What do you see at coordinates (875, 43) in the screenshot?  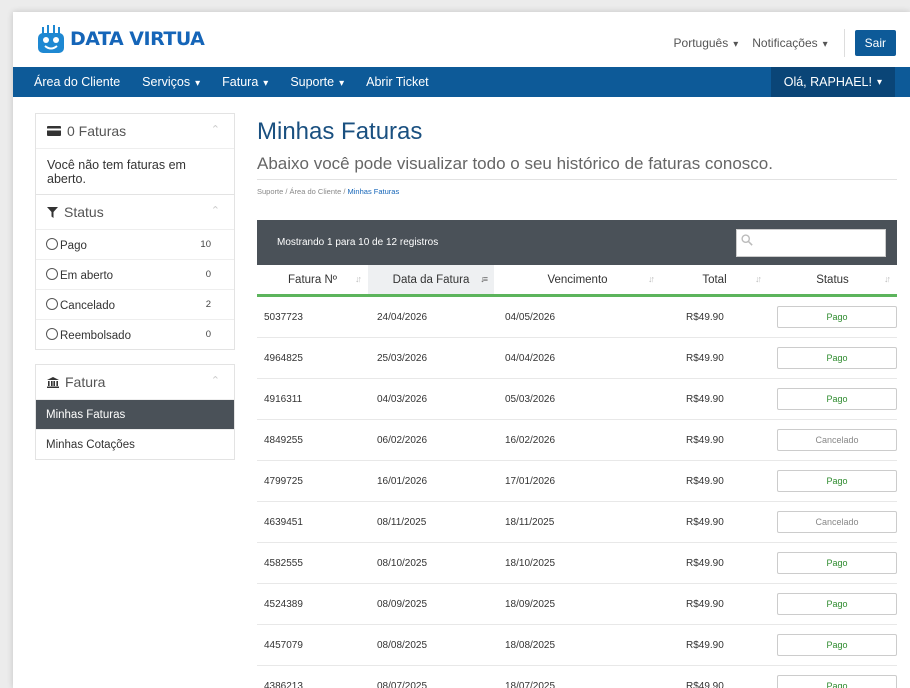 I see `logout-button: Sair` at bounding box center [875, 43].